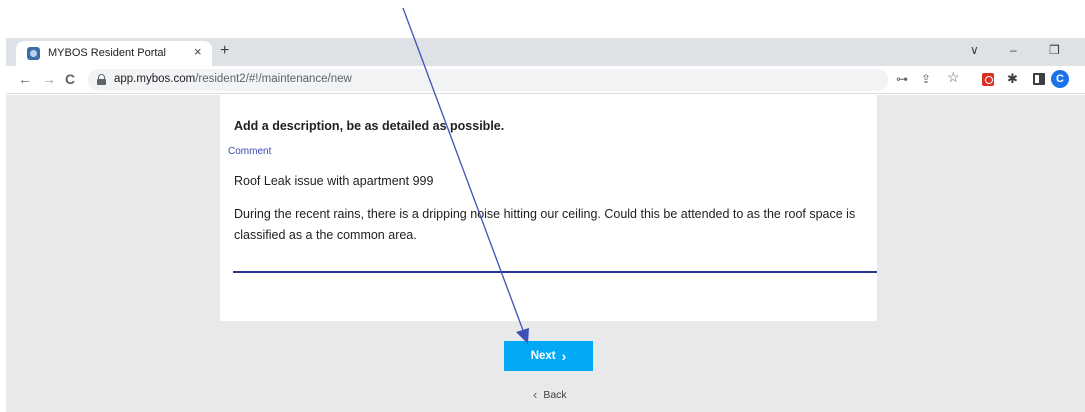 Image resolution: width=1085 pixels, height=412 pixels. What do you see at coordinates (33, 53) in the screenshot?
I see `mybos-favicon-icon` at bounding box center [33, 53].